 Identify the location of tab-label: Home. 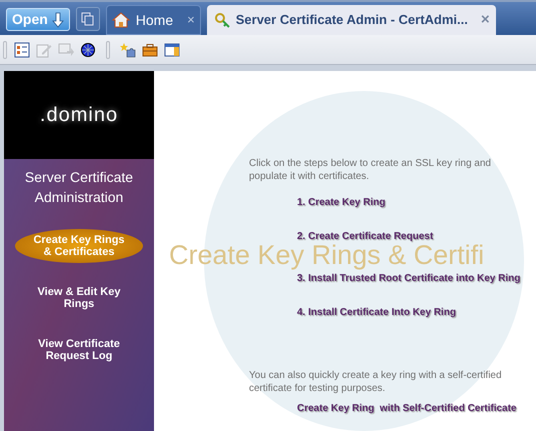
(155, 20).